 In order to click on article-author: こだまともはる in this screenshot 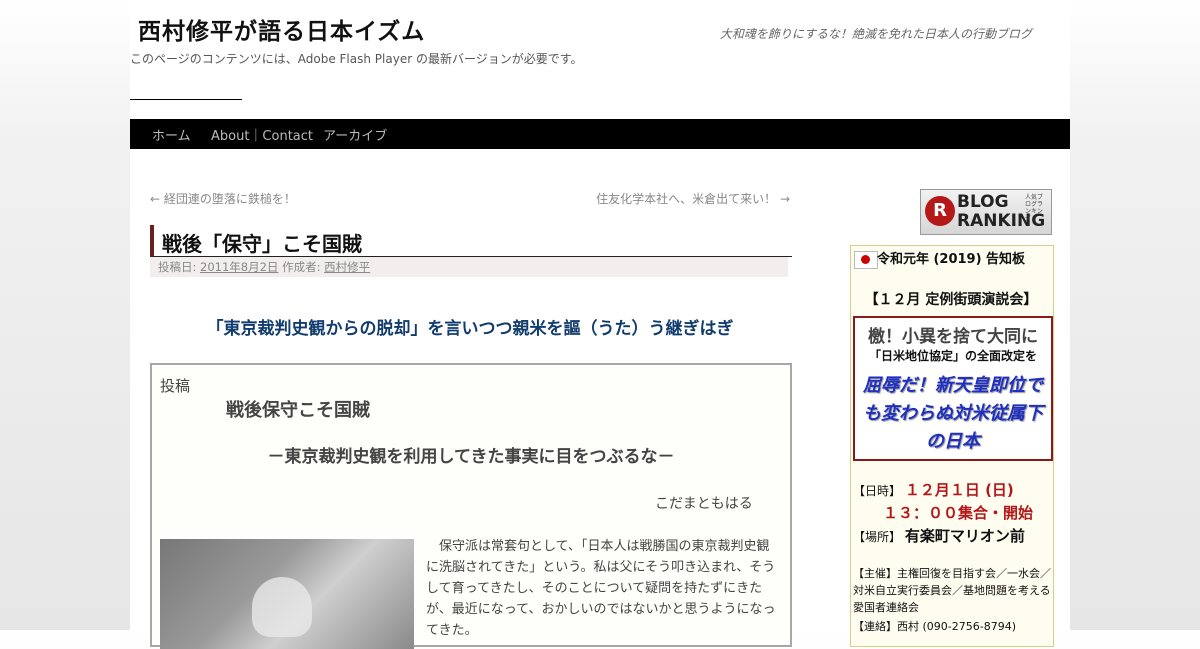, I will do `click(704, 504)`.